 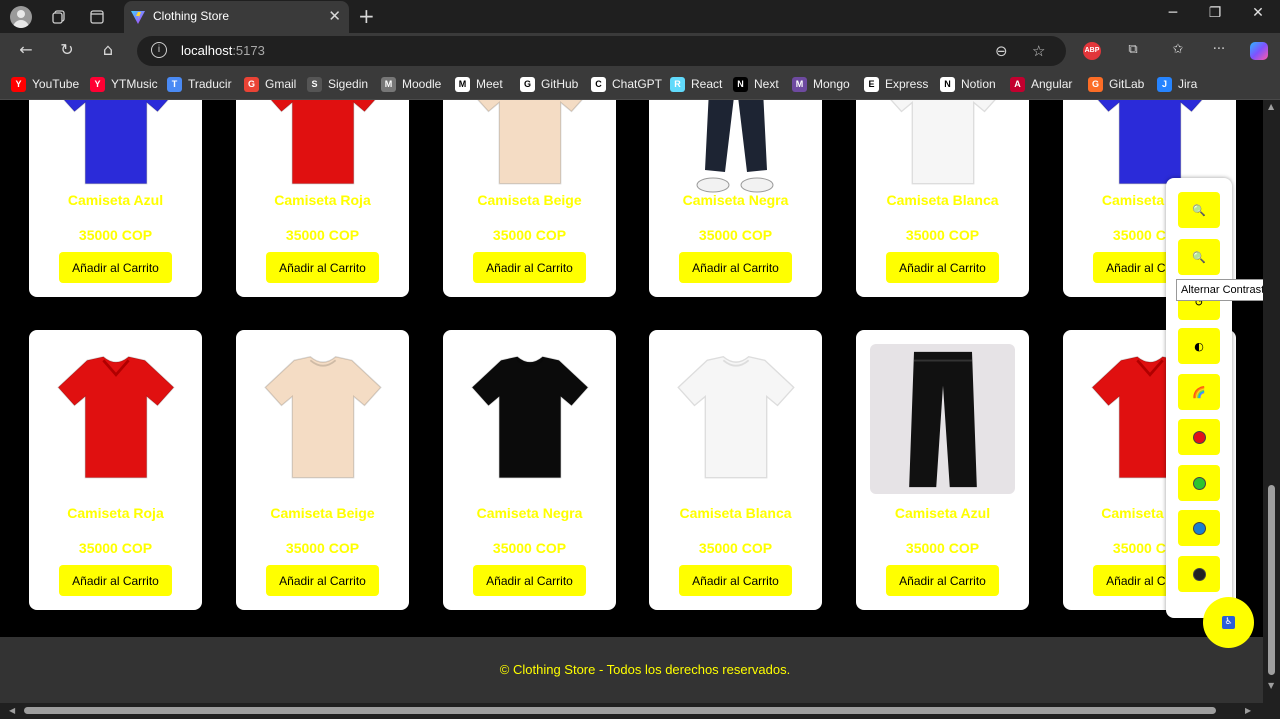 I want to click on bookmark-mongo: M Mongo, so click(x=821, y=84).